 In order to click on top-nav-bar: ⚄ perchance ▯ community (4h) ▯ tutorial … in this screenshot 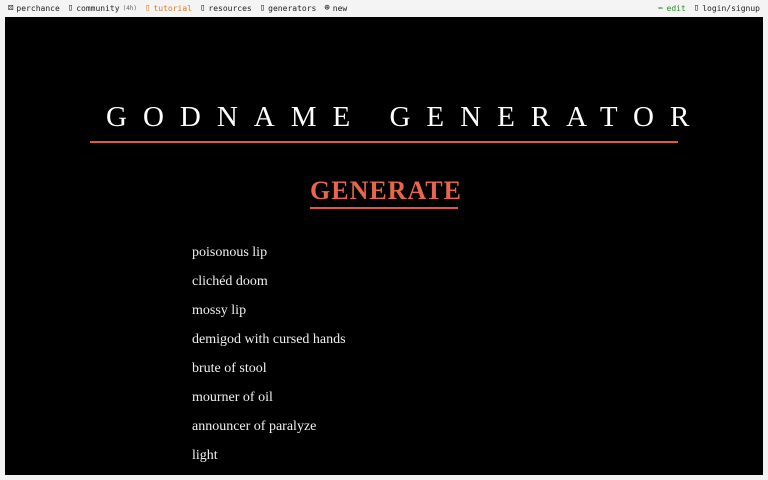, I will do `click(384, 8)`.